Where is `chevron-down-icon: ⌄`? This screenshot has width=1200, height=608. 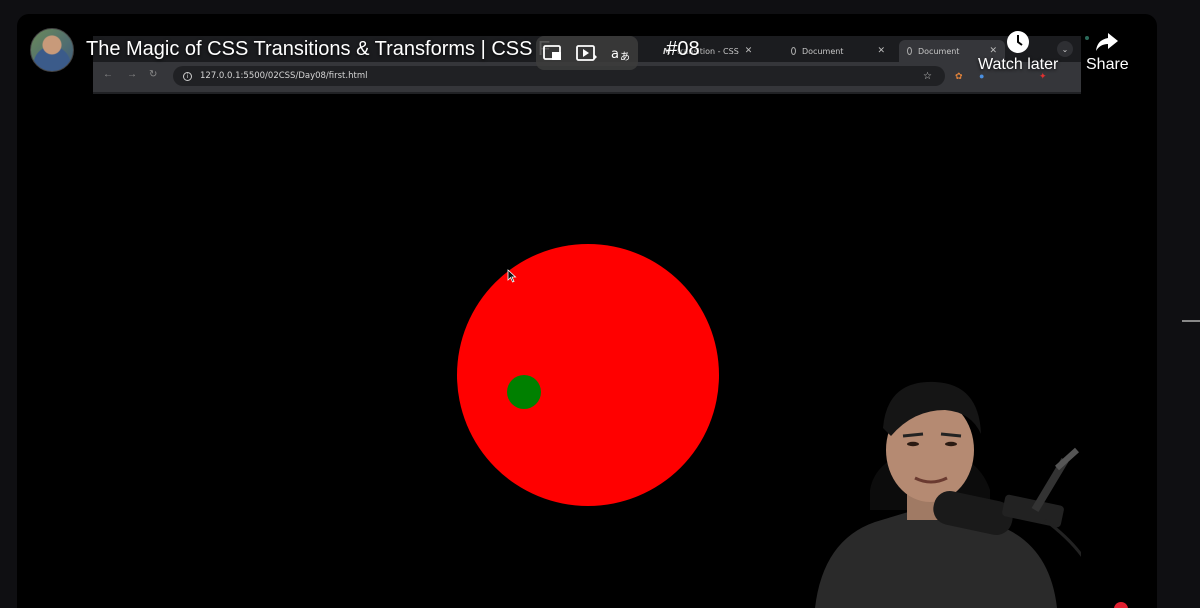
chevron-down-icon: ⌄ is located at coordinates (1065, 49).